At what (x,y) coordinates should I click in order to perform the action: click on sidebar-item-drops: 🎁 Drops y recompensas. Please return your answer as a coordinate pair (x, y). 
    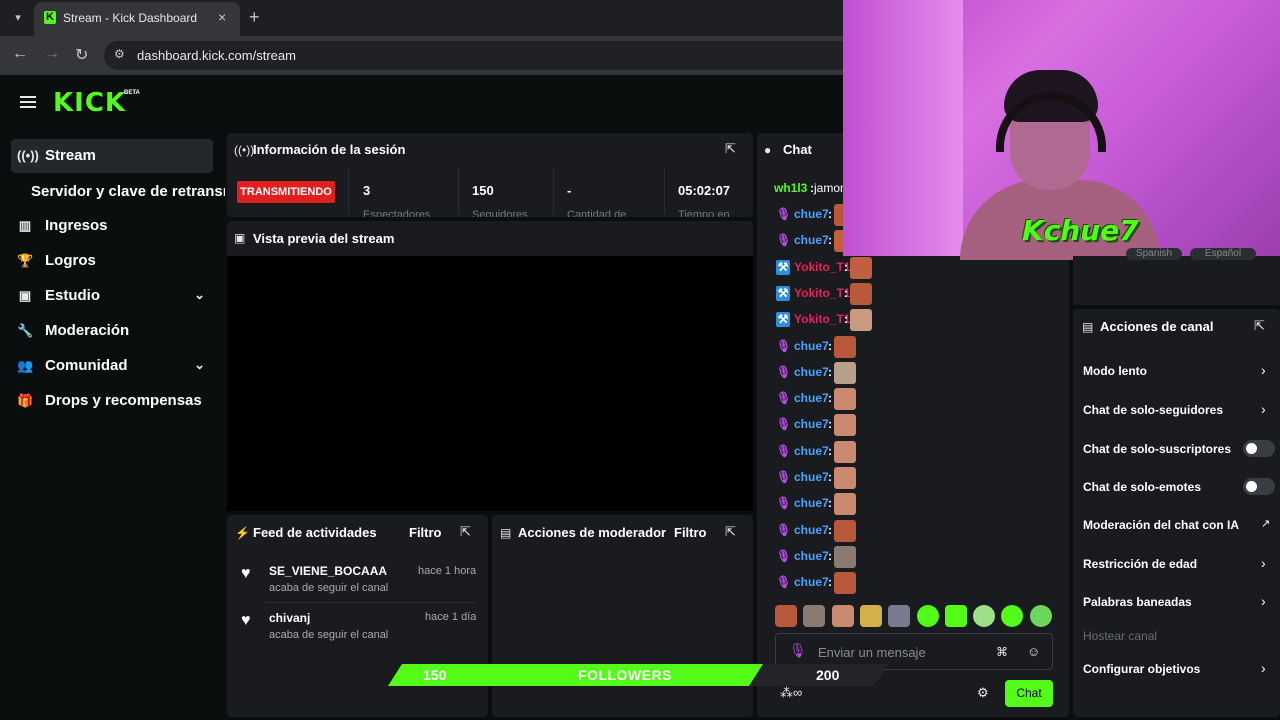
    Looking at the image, I should click on (112, 401).